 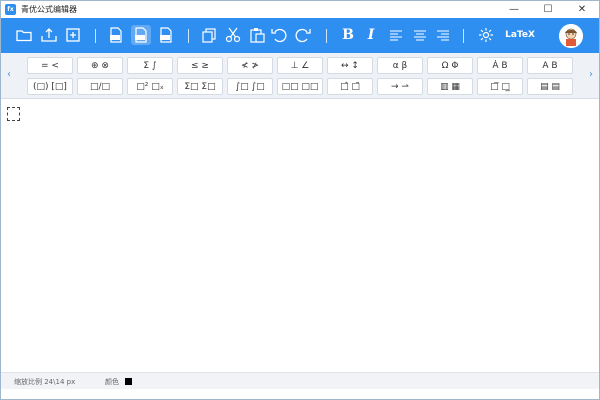 I want to click on palette-inequality-button: ≤ ≥, so click(x=200, y=65).